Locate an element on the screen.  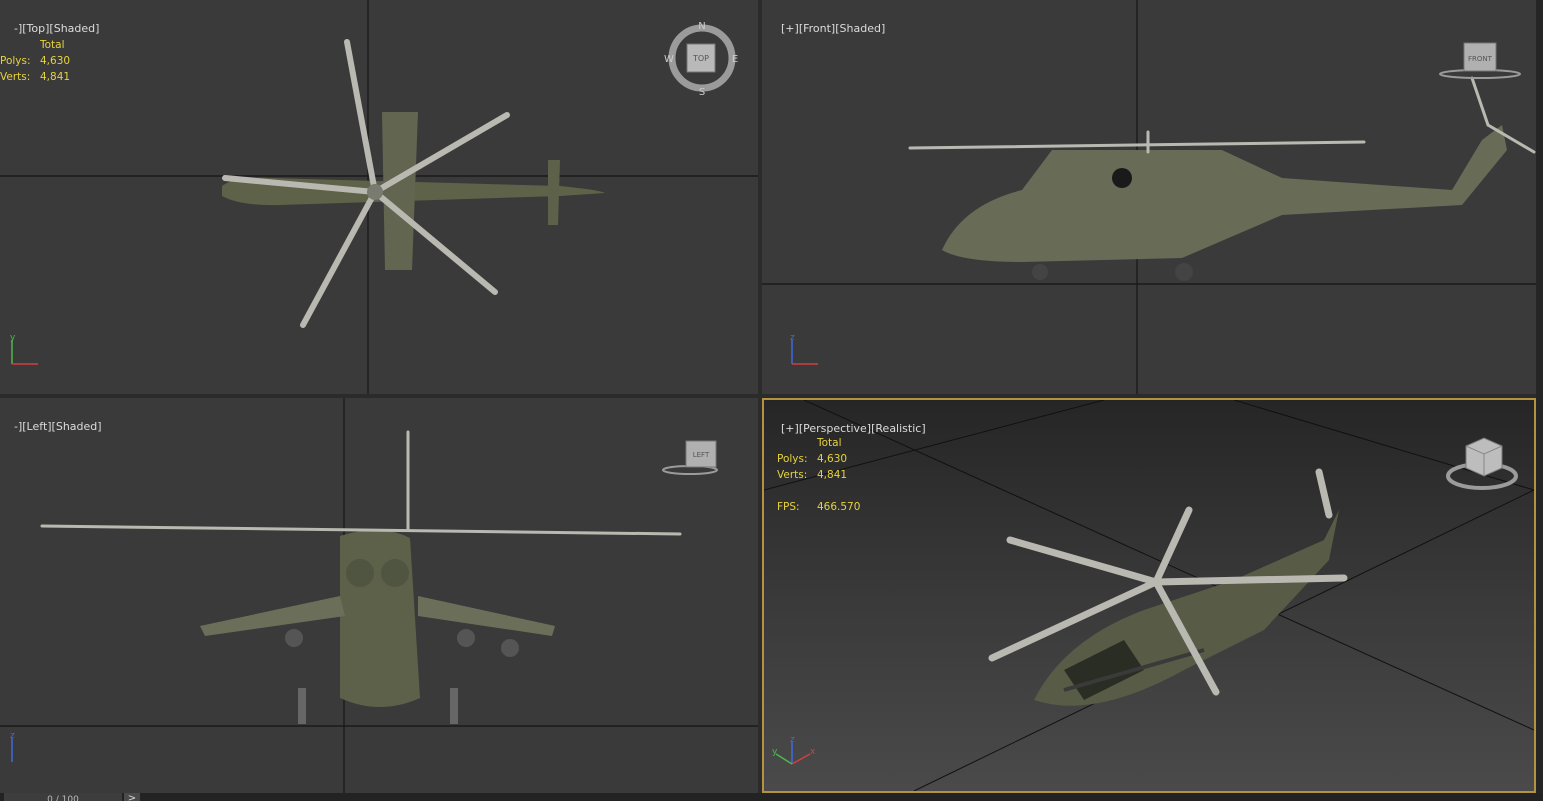
viewcube-perspective is located at coordinates (1484, 465).